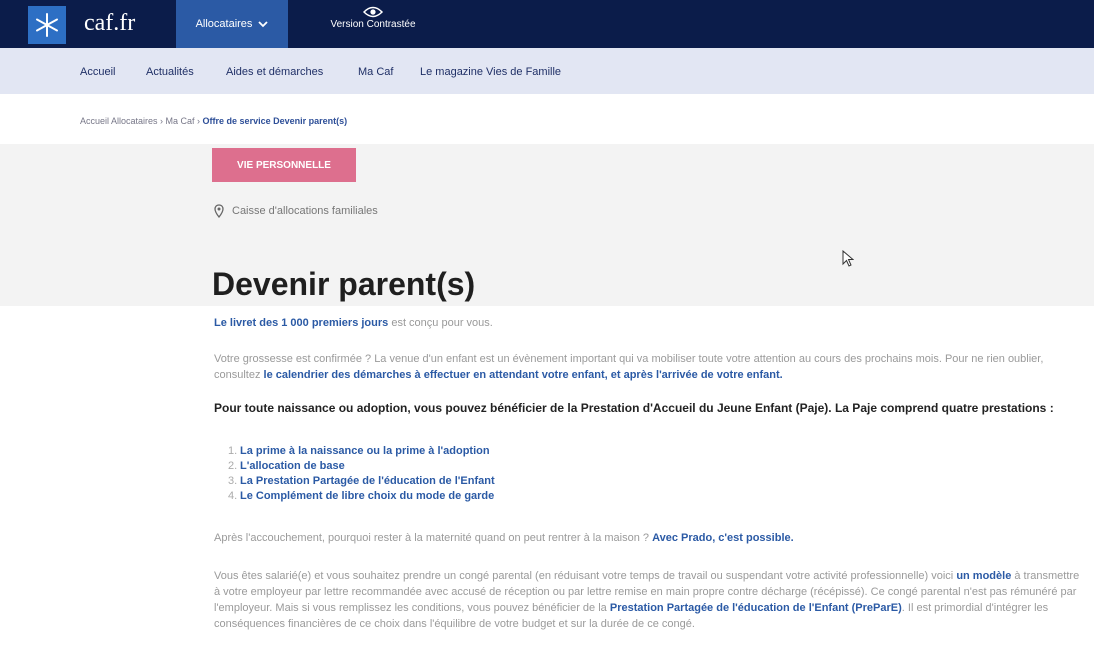 This screenshot has height=656, width=1094. I want to click on snowflake-logo-icon, so click(47, 25).